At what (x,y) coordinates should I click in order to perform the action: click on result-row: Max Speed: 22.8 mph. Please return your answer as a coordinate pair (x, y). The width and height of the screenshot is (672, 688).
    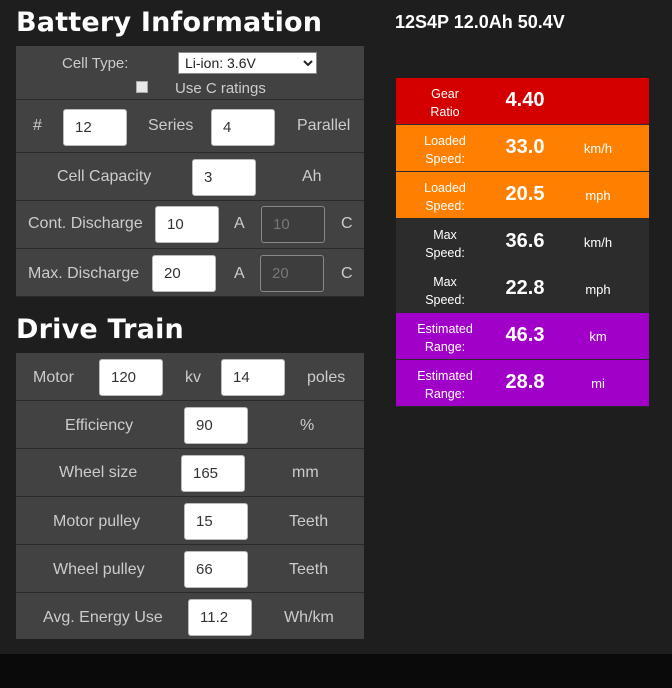
    Looking at the image, I should click on (522, 289).